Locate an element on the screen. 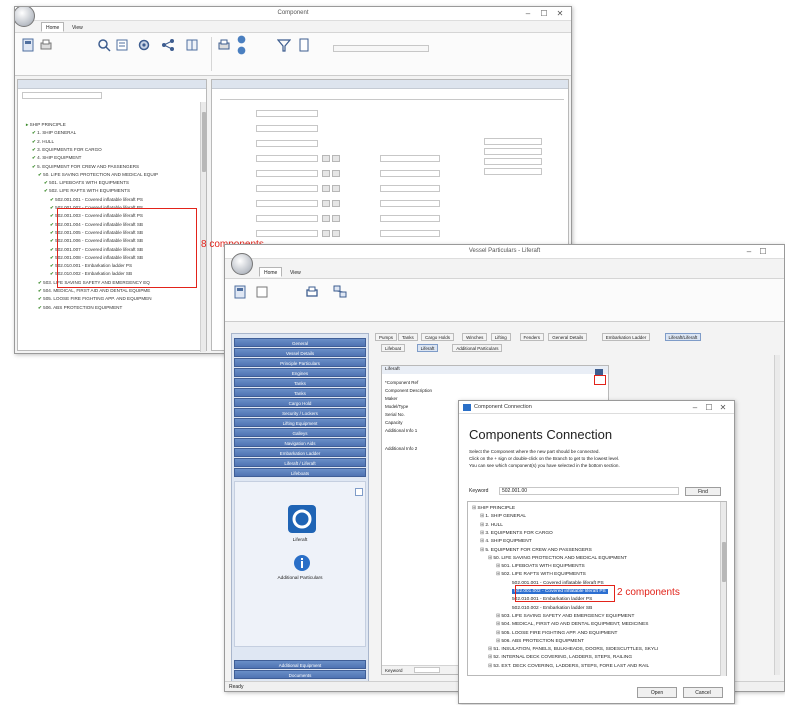 Image resolution: width=785 pixels, height=705 pixels. share-icon is located at coordinates (168, 45).